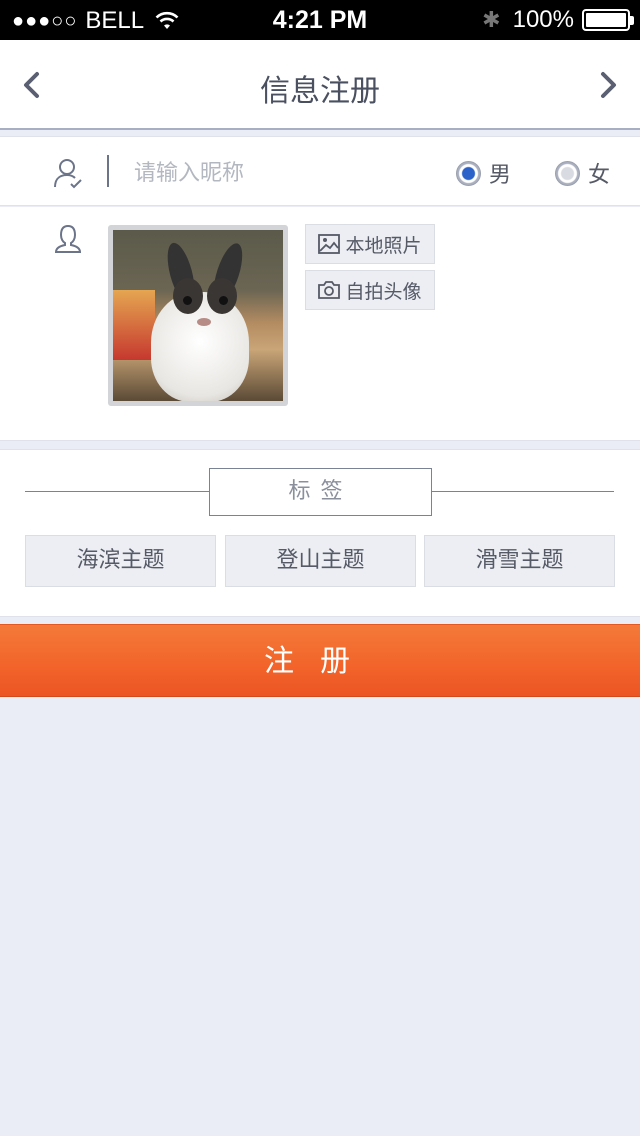 Image resolution: width=640 pixels, height=1136 pixels. I want to click on navigation-bar: 信息注册, so click(320, 85).